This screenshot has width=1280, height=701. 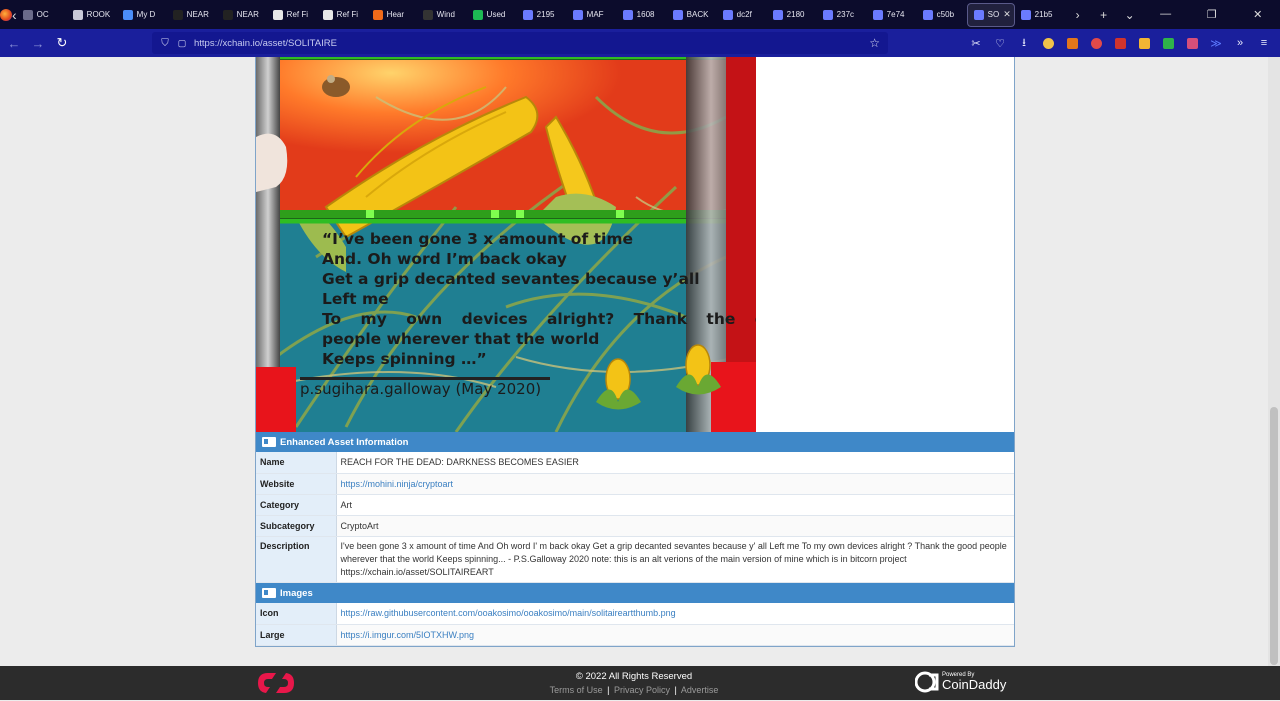 I want to click on reload-icon: ↻, so click(x=62, y=43).